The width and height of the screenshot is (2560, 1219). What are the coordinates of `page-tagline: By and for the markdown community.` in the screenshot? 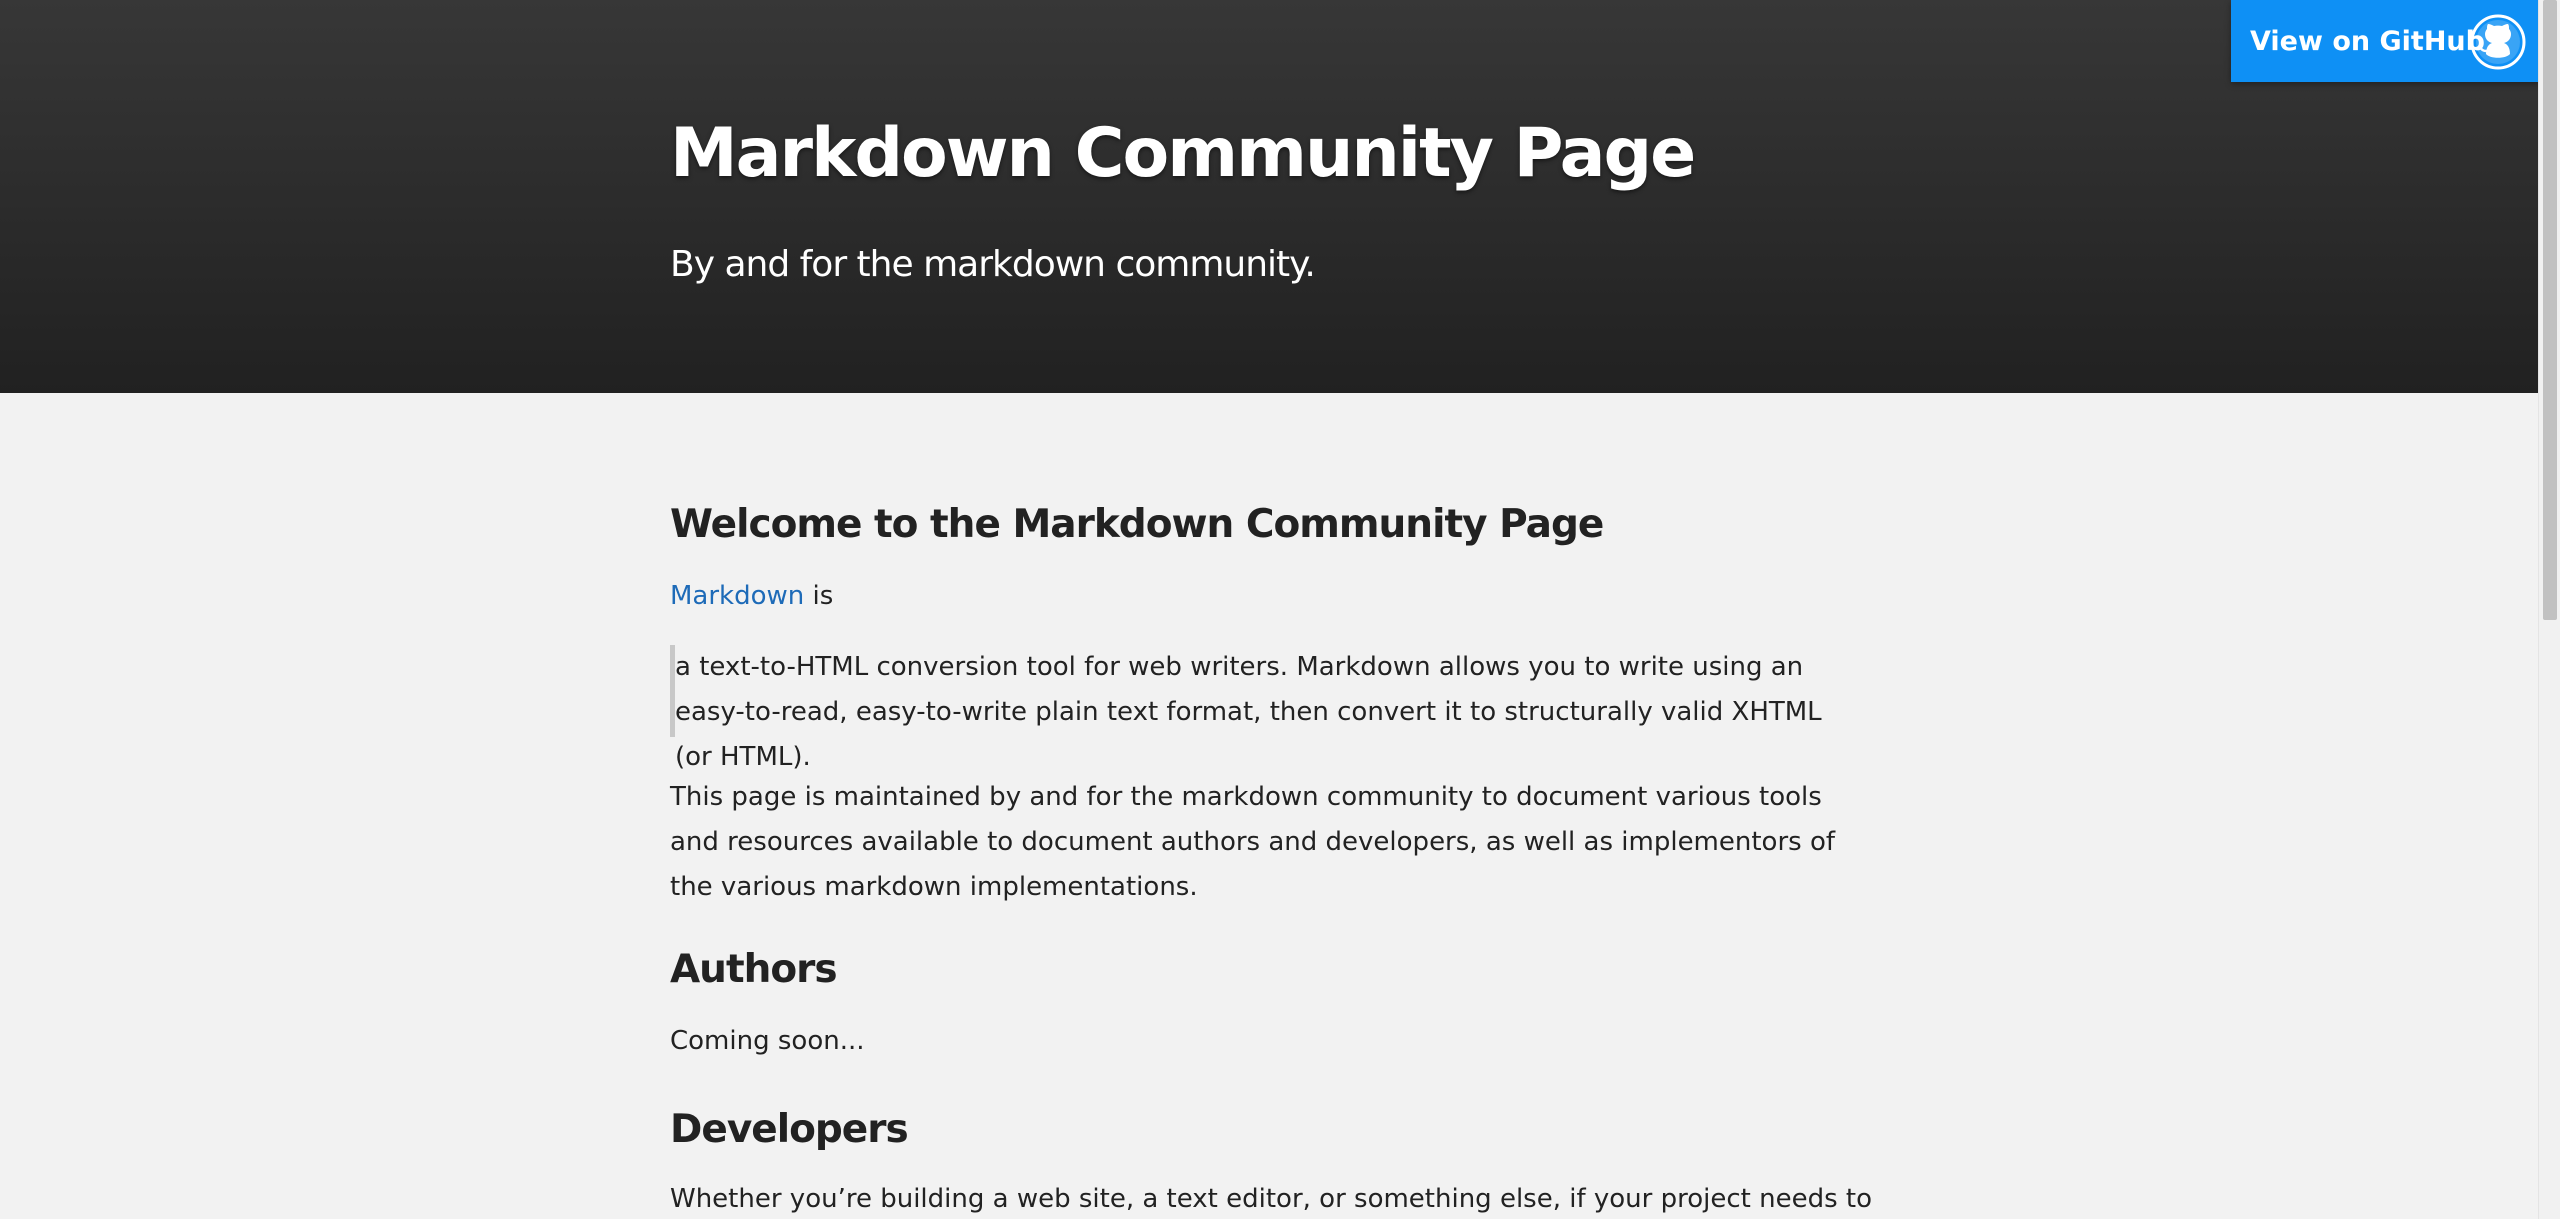 It's located at (993, 264).